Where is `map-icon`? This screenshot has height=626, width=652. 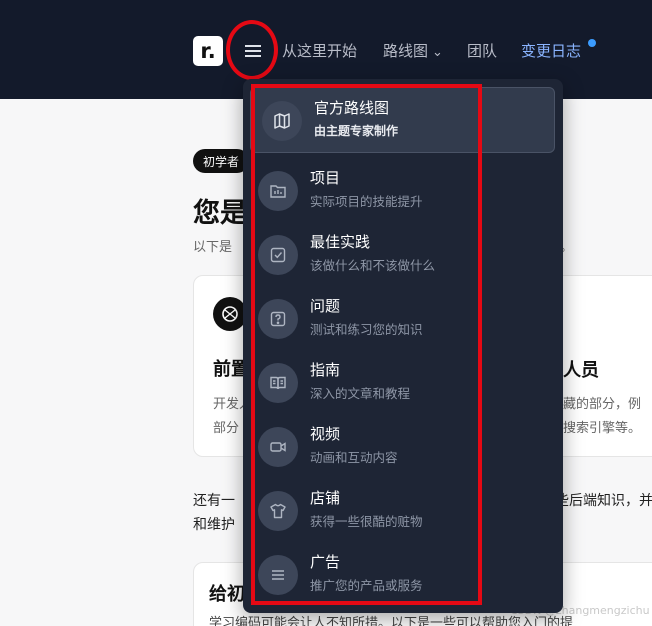
map-icon is located at coordinates (282, 121).